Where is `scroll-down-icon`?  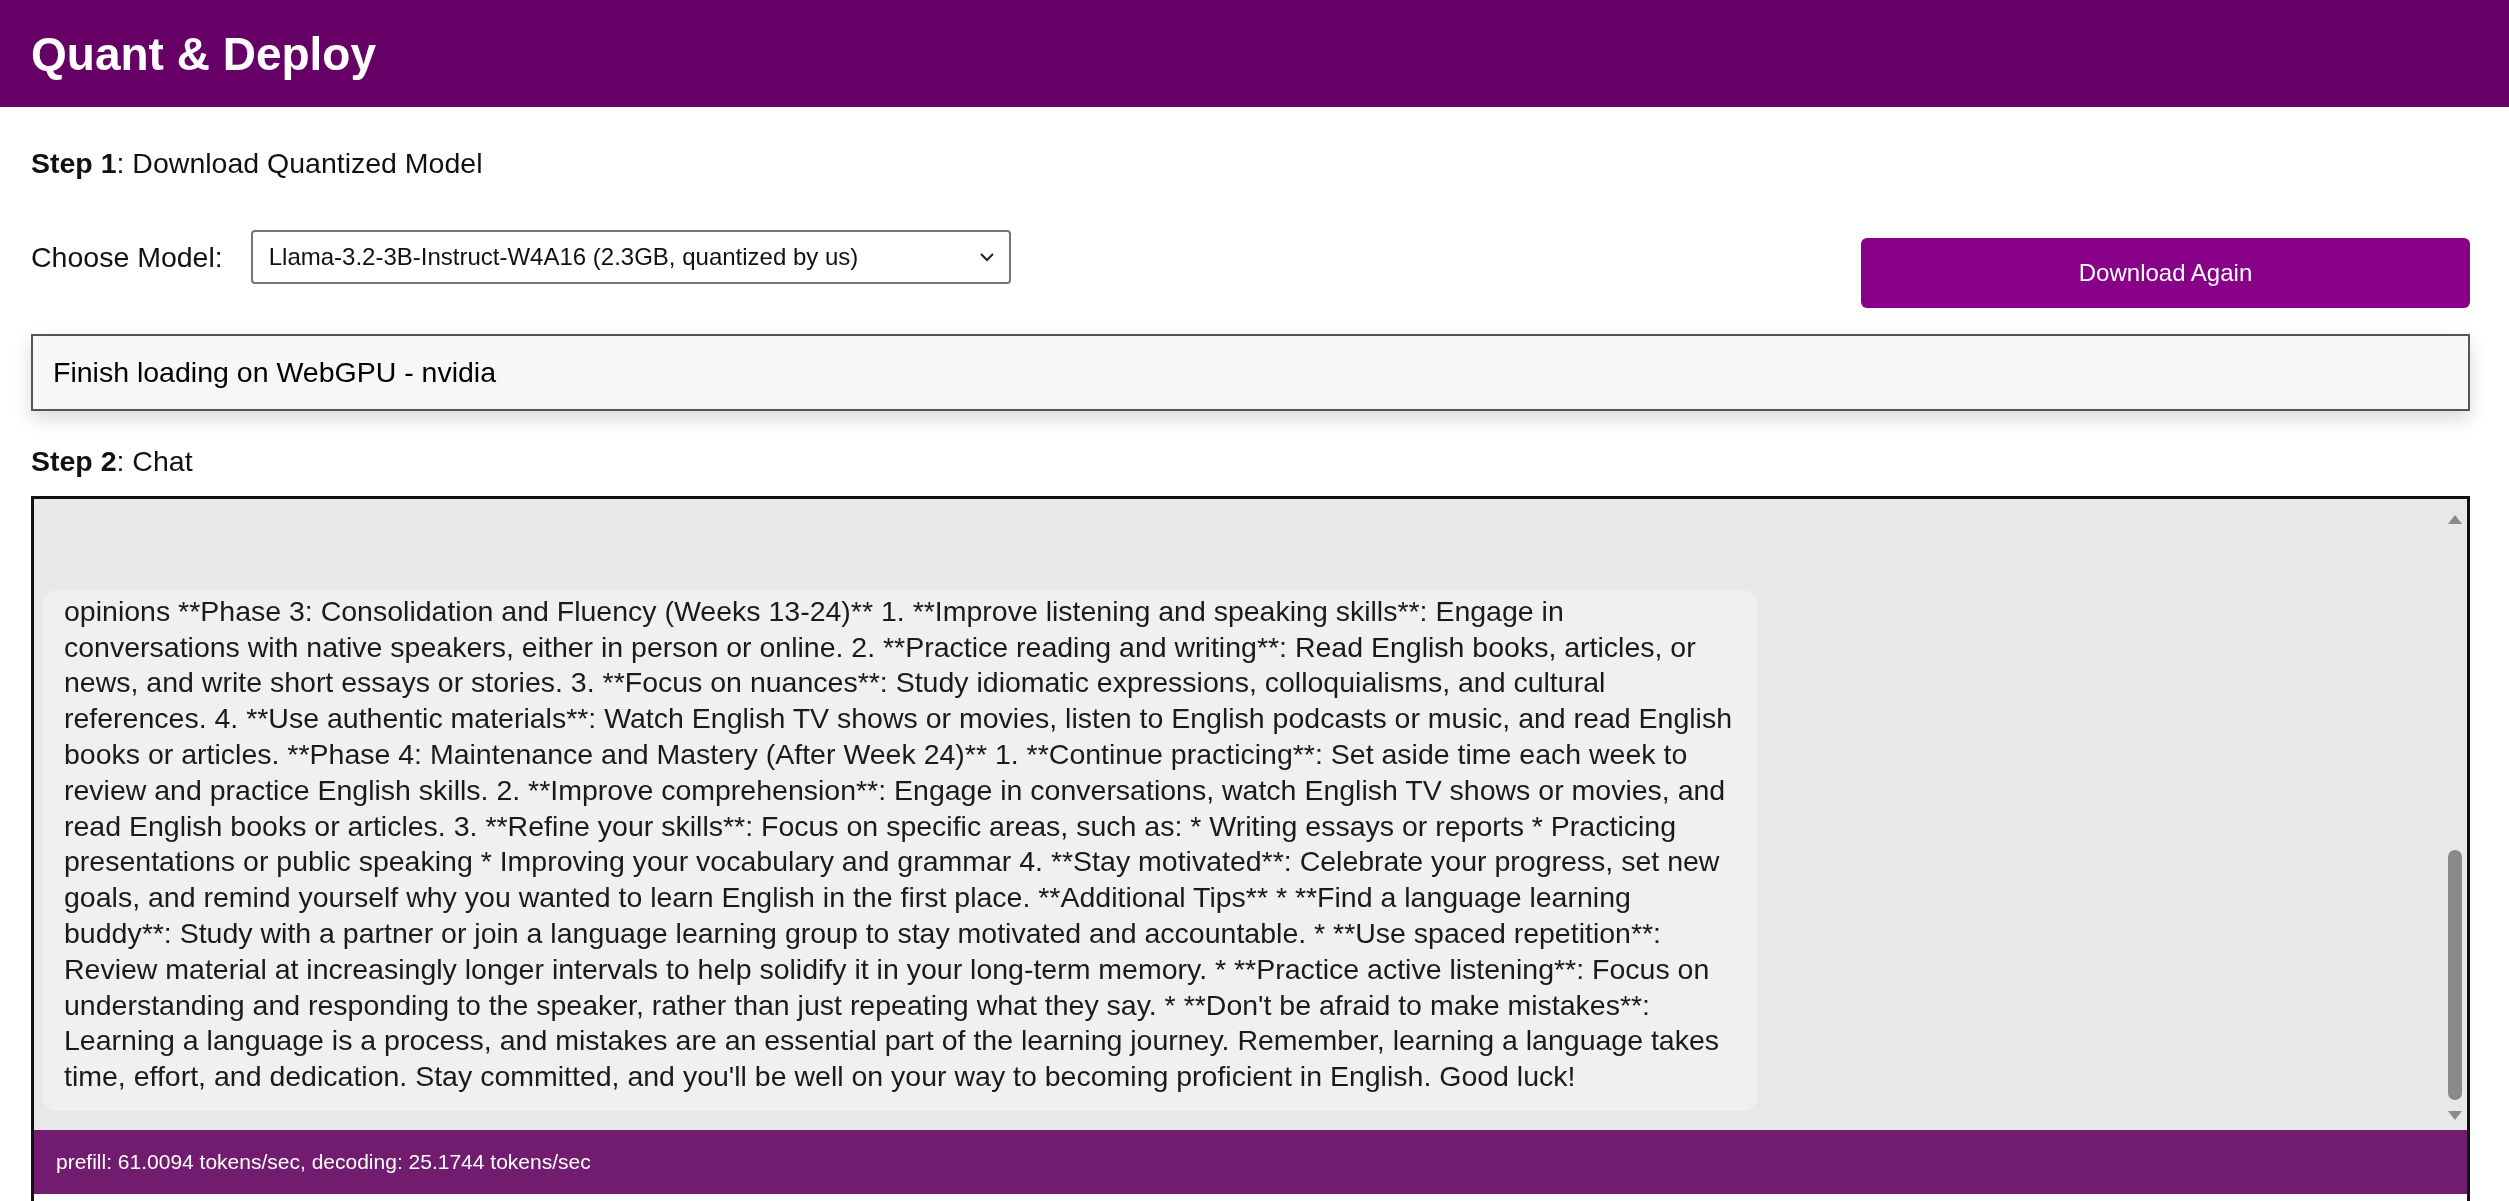
scroll-down-icon is located at coordinates (2455, 1116).